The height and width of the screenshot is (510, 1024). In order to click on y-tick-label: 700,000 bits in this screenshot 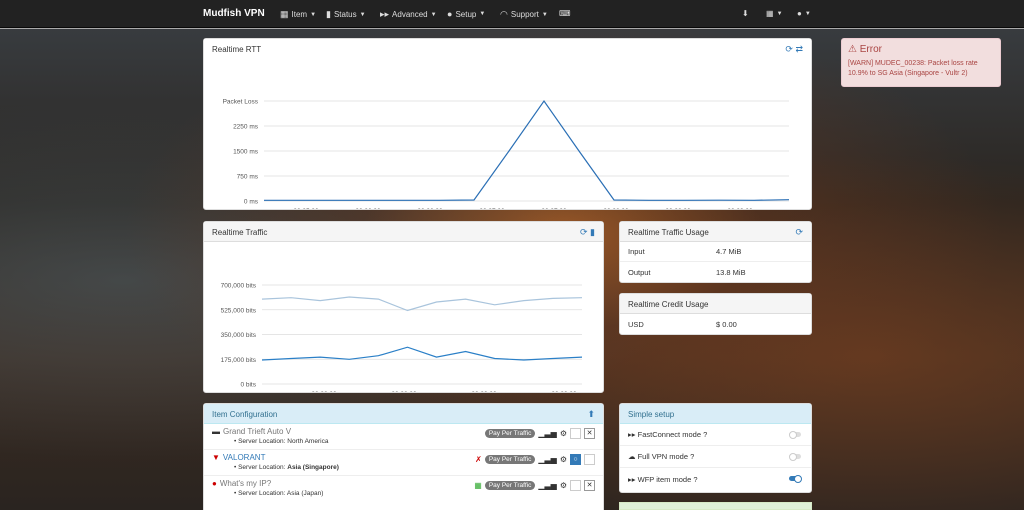, I will do `click(239, 286)`.